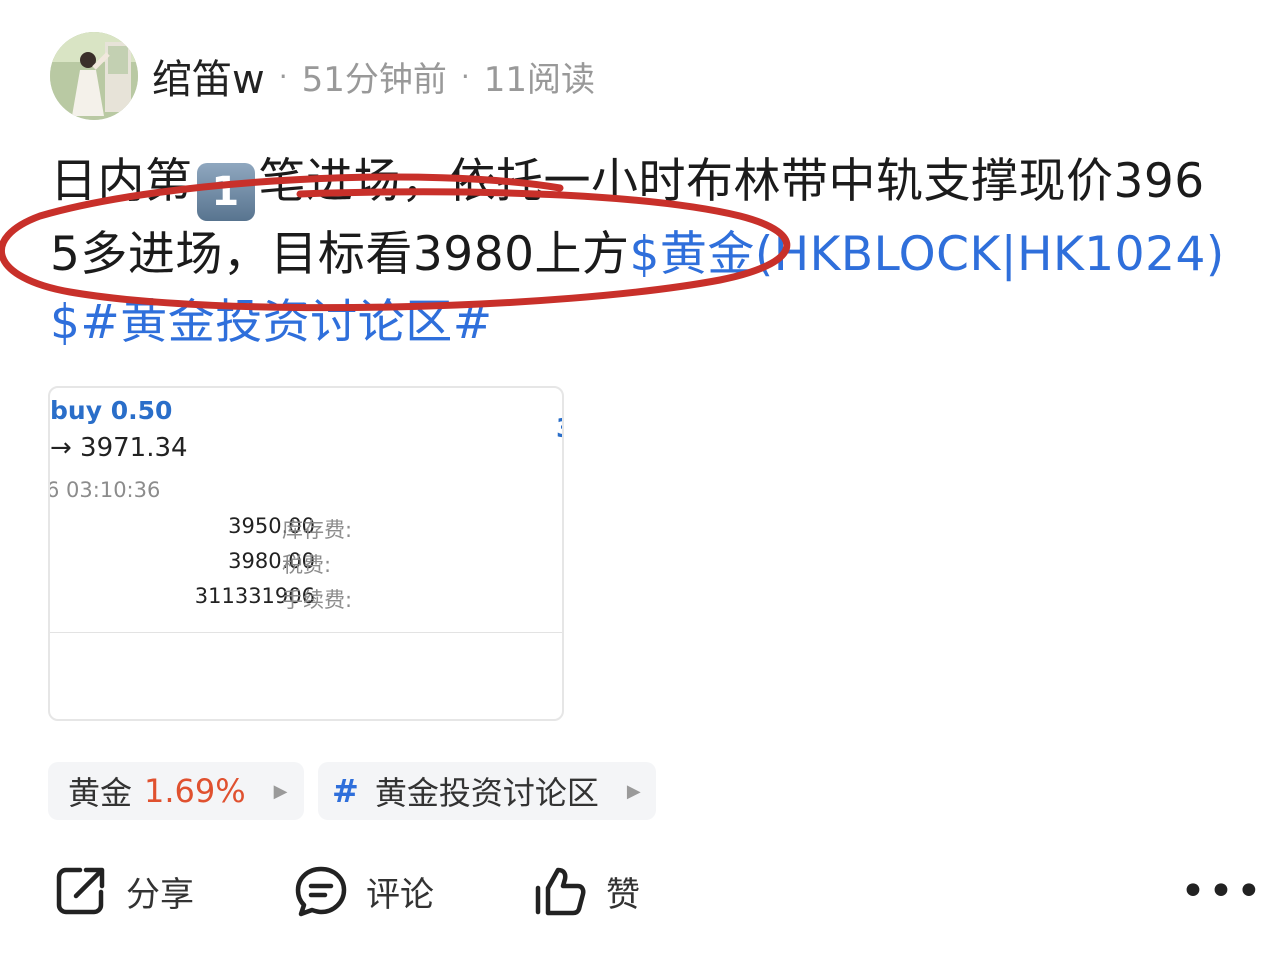 Image resolution: width=1284 pixels, height=954 pixels. I want to click on like-label: 赞, so click(623, 894).